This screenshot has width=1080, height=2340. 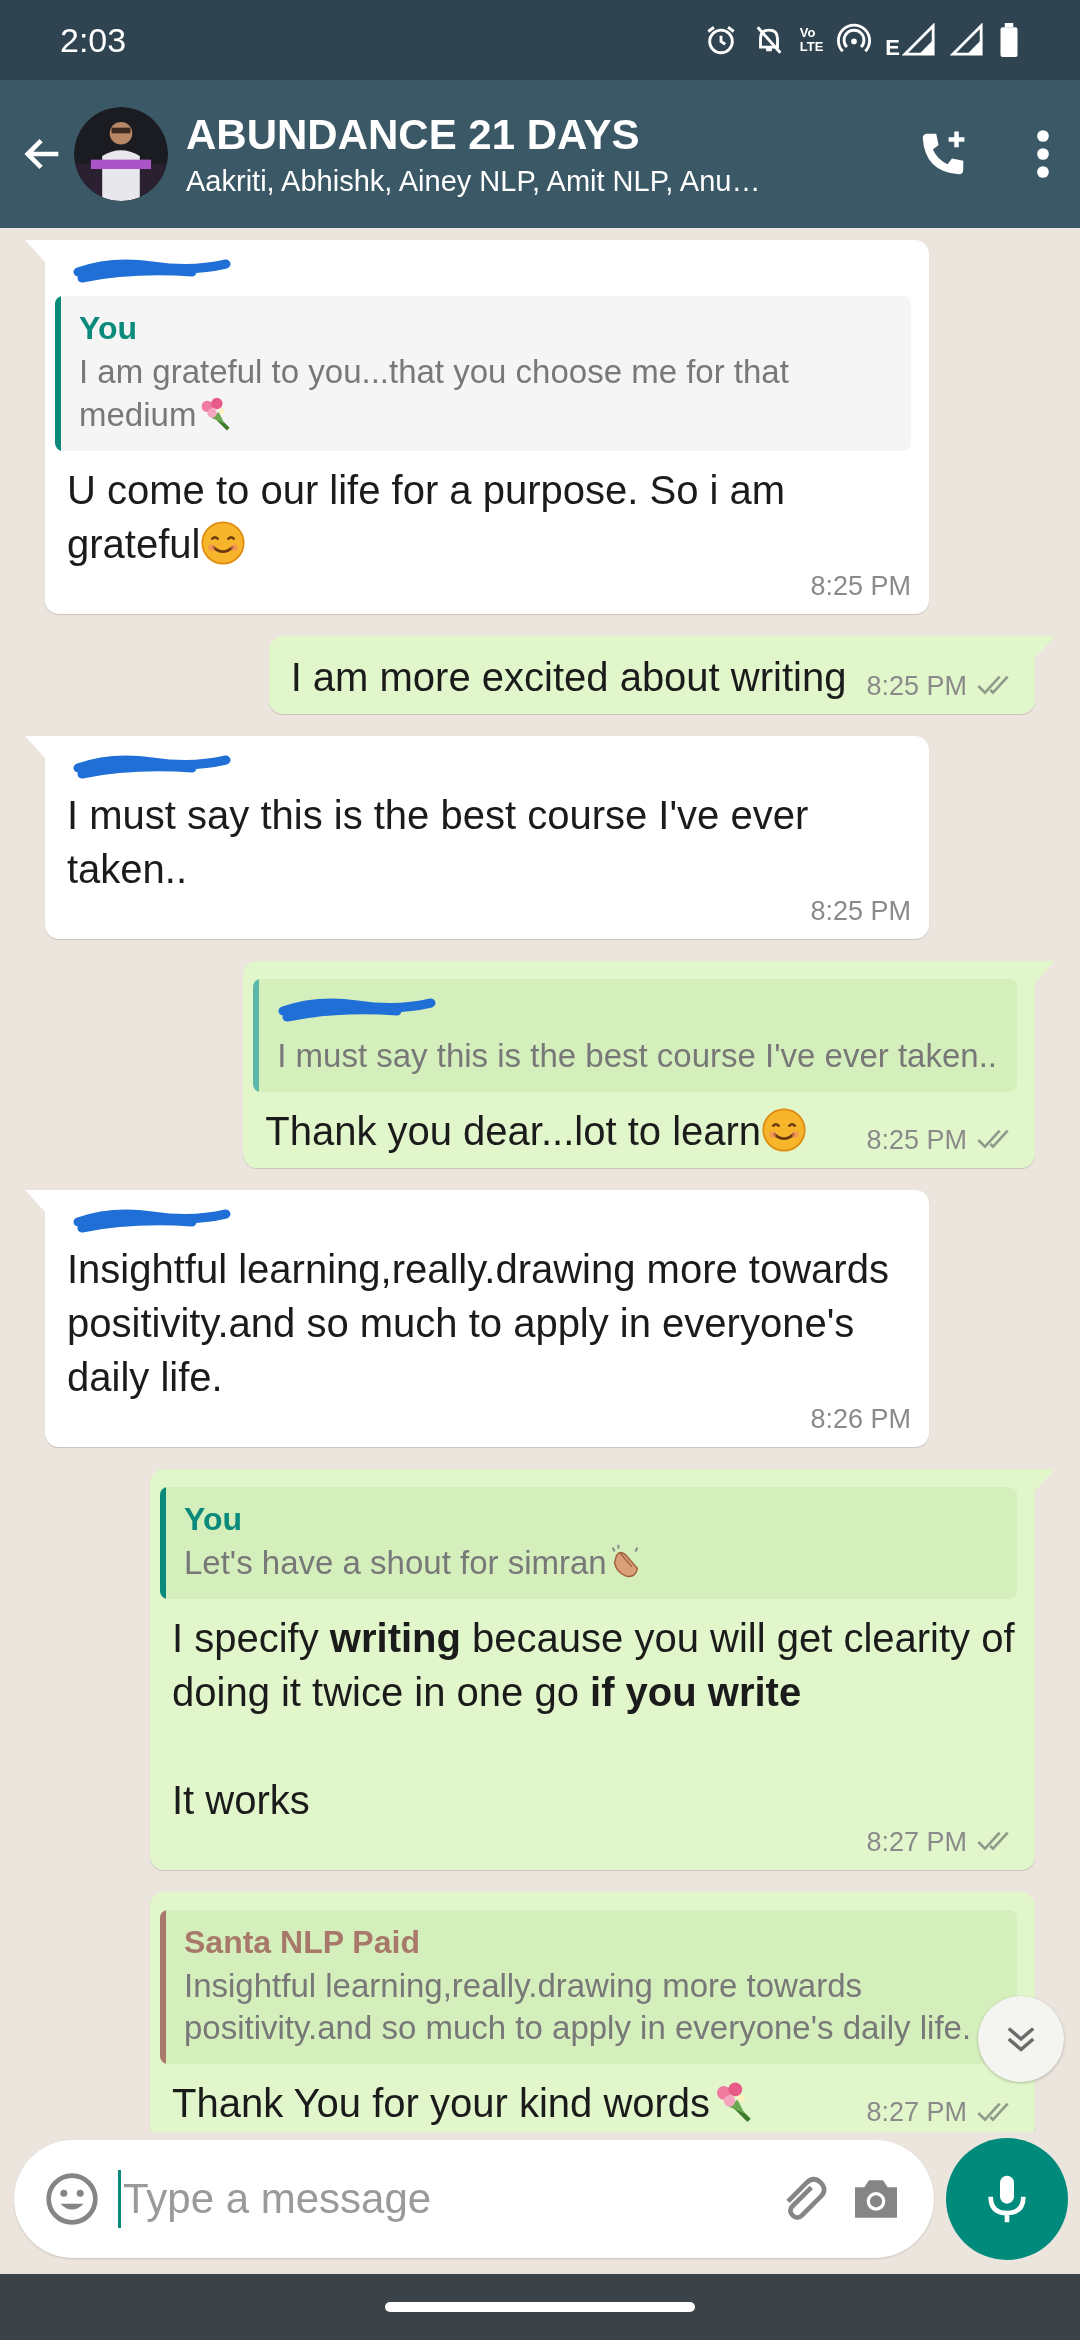 What do you see at coordinates (1009, 40) in the screenshot?
I see `battery-icon` at bounding box center [1009, 40].